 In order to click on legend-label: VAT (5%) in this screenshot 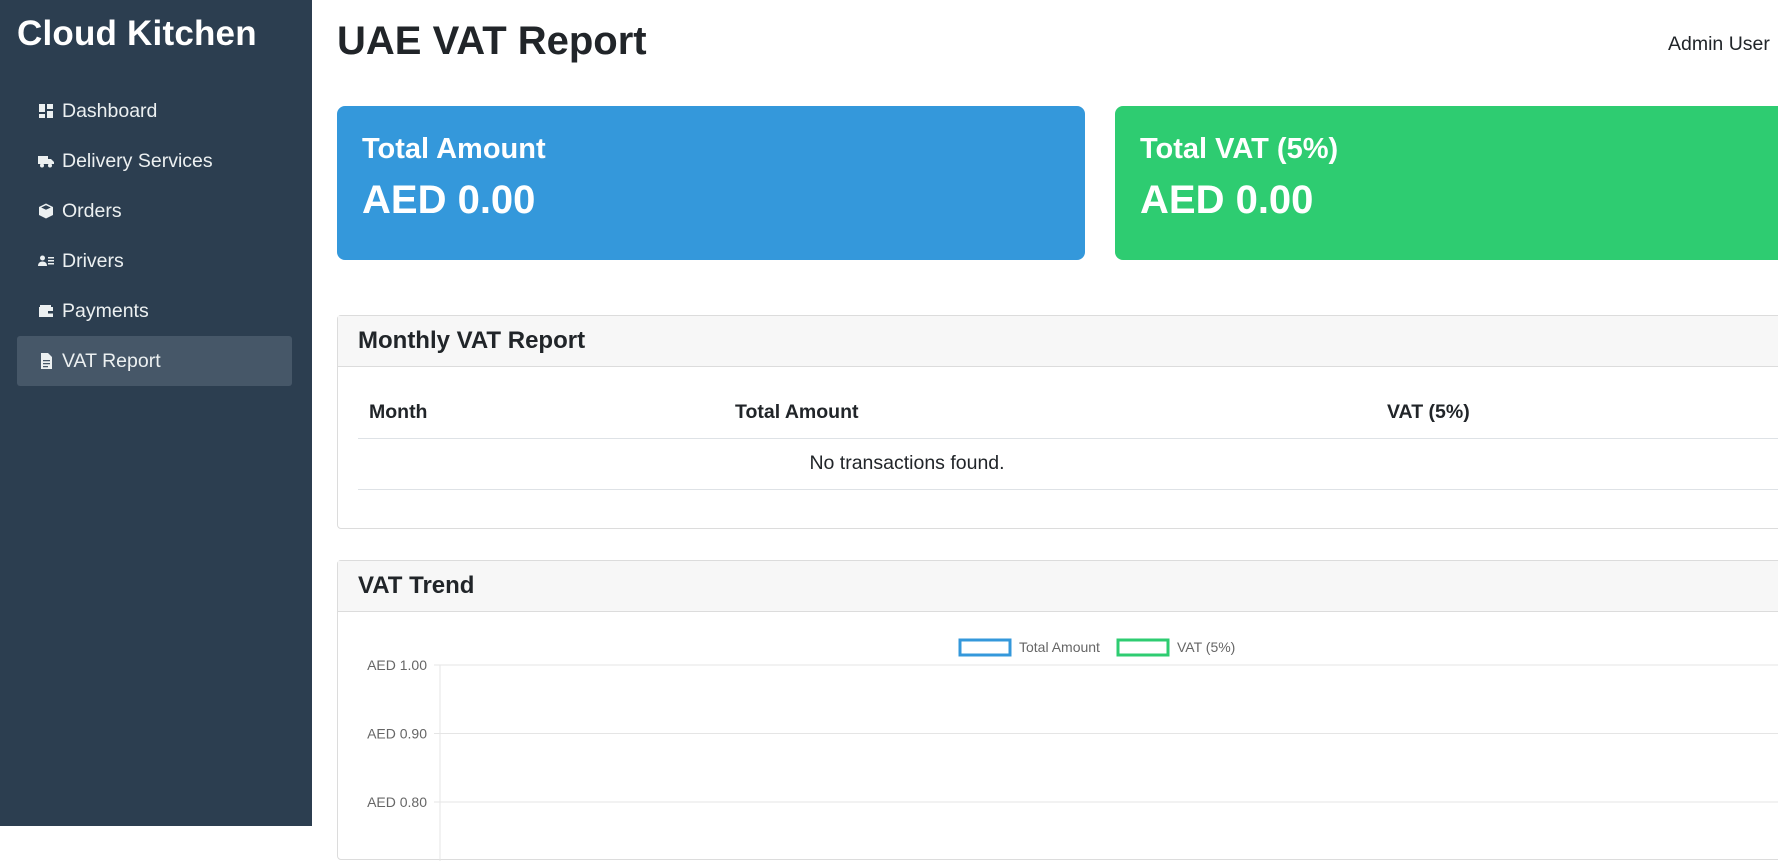, I will do `click(1206, 647)`.